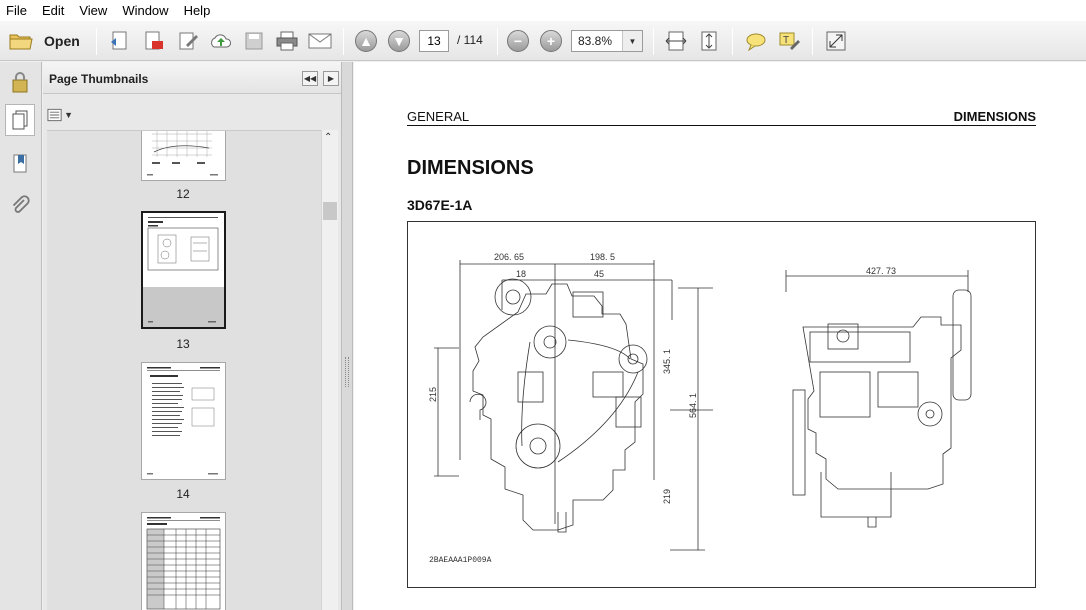 This screenshot has height=610, width=1086. What do you see at coordinates (93, 10) in the screenshot?
I see `menu-view: View` at bounding box center [93, 10].